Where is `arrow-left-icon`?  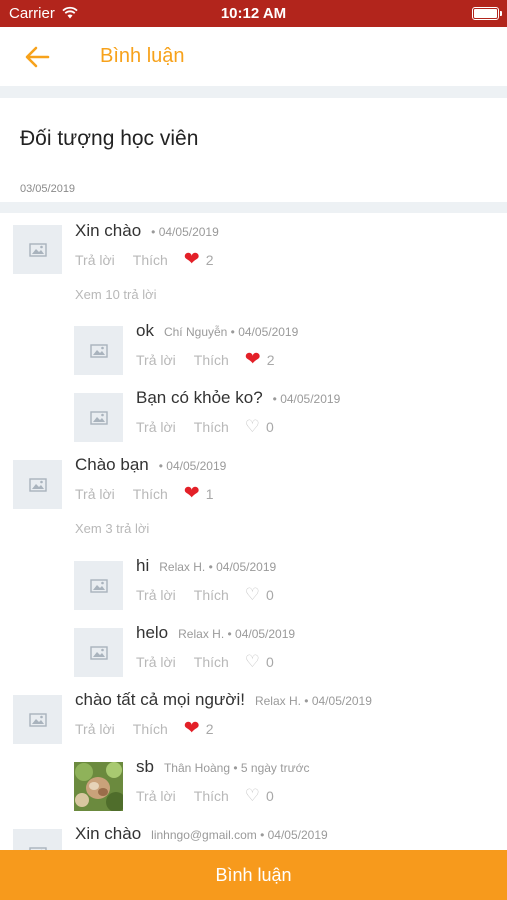
arrow-left-icon is located at coordinates (37, 57).